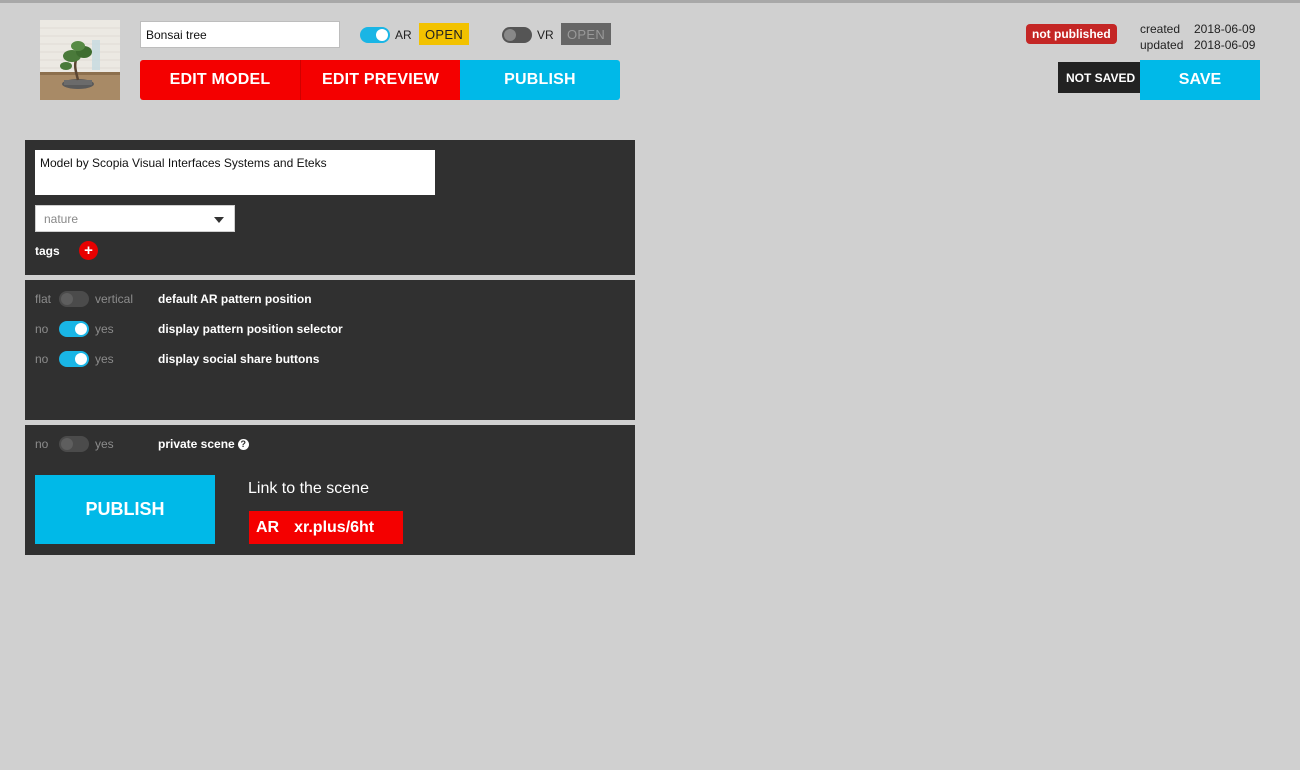 Image resolution: width=1300 pixels, height=770 pixels. I want to click on private-scene-toggle, so click(74, 444).